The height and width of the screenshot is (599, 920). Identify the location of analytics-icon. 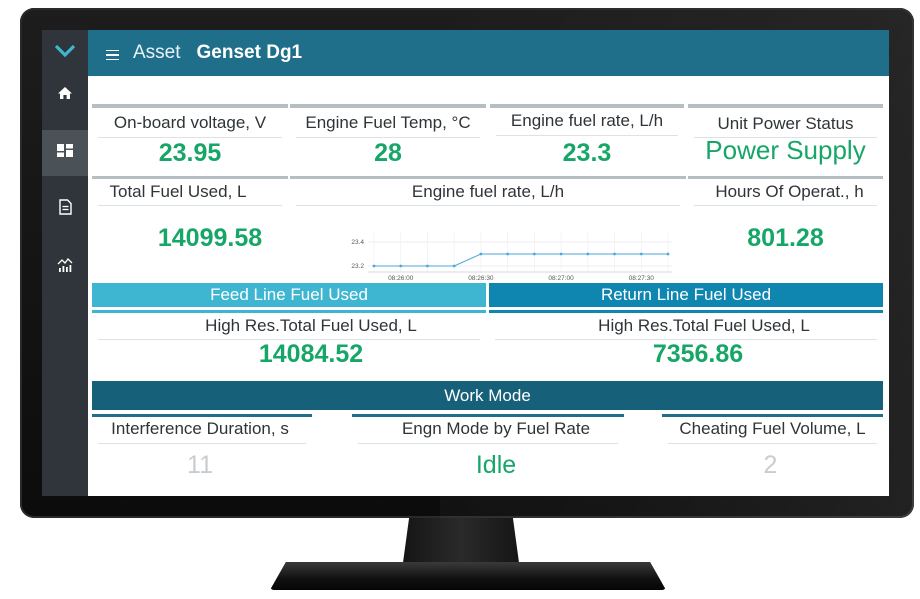
(65, 267).